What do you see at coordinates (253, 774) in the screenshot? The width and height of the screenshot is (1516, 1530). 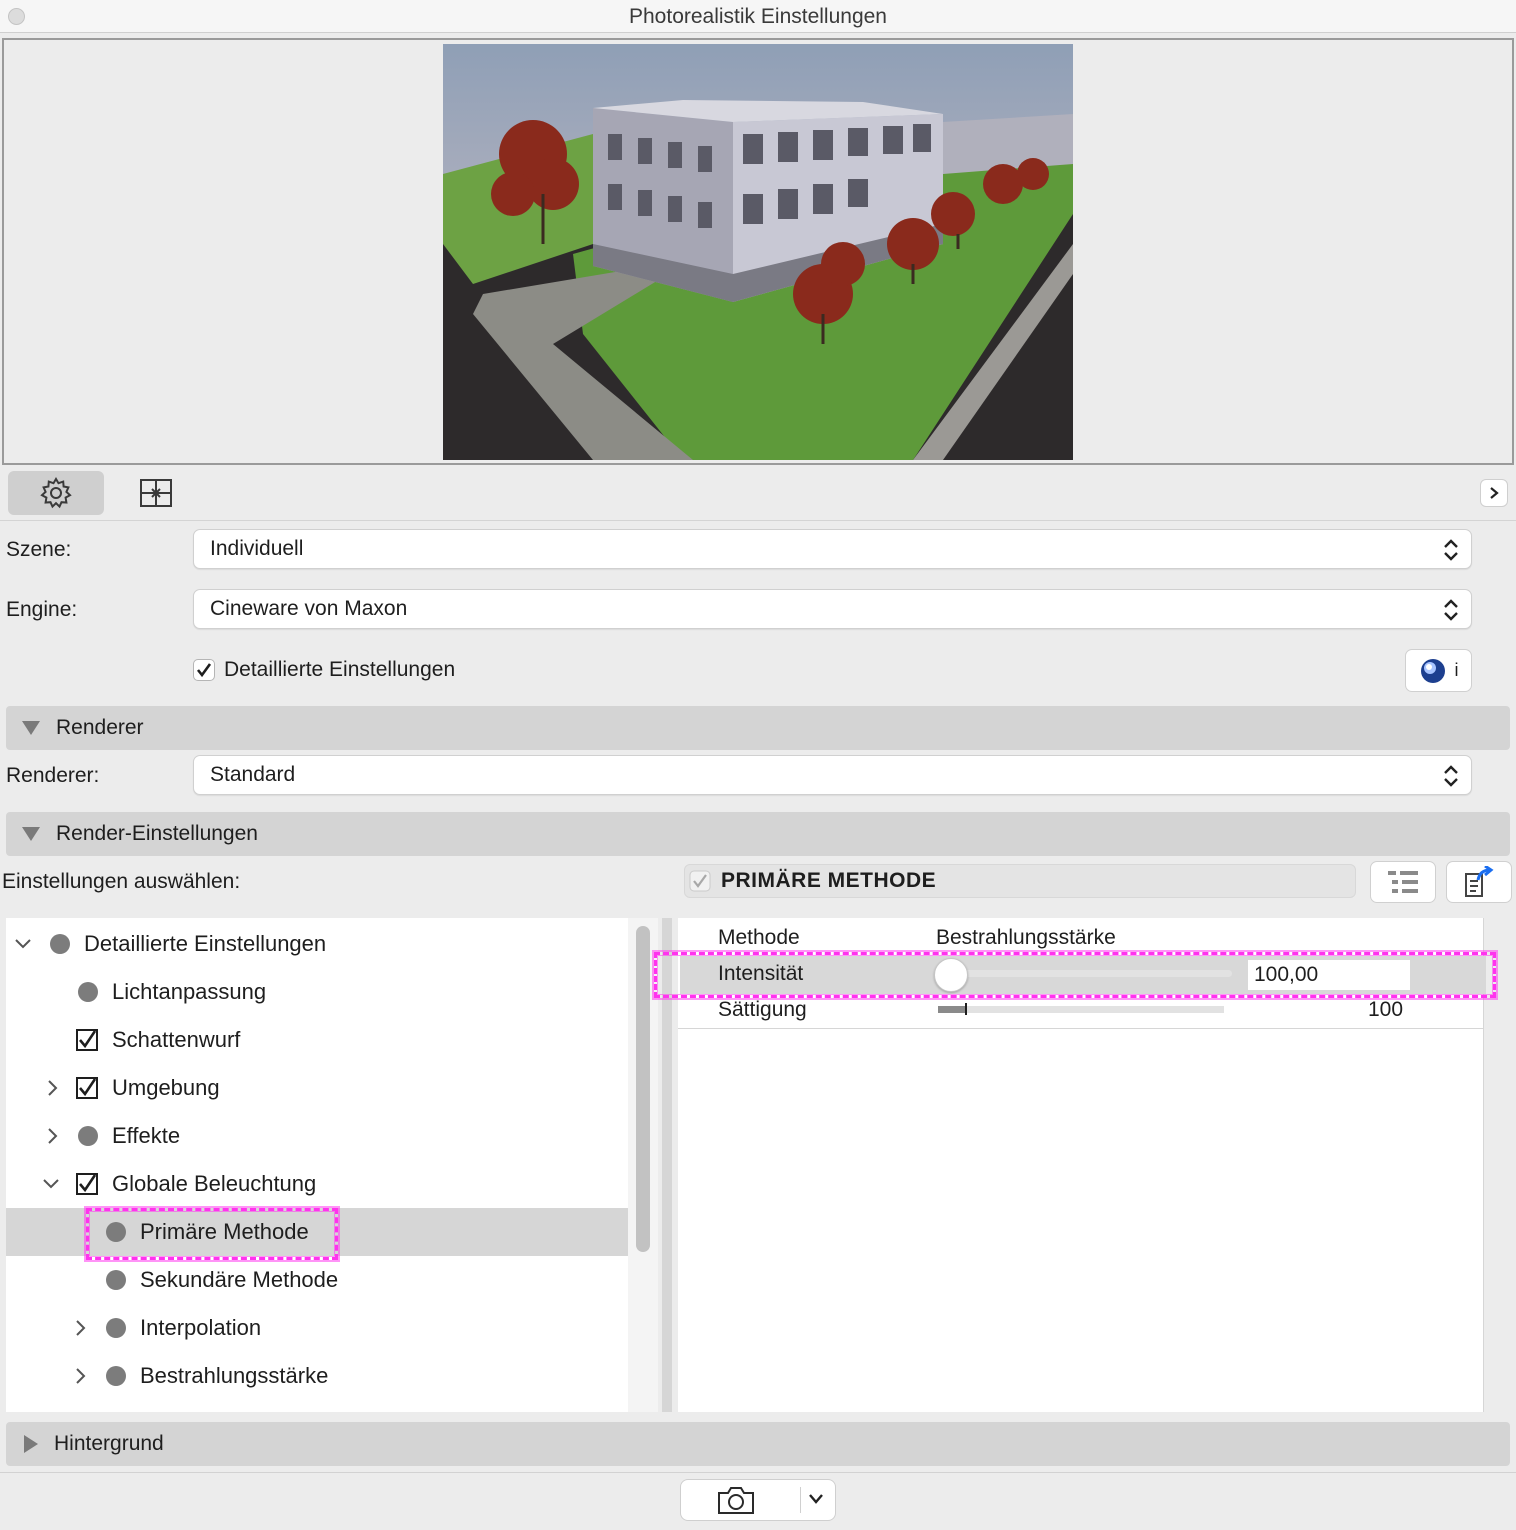 I see `renderer-select-value: Standard` at bounding box center [253, 774].